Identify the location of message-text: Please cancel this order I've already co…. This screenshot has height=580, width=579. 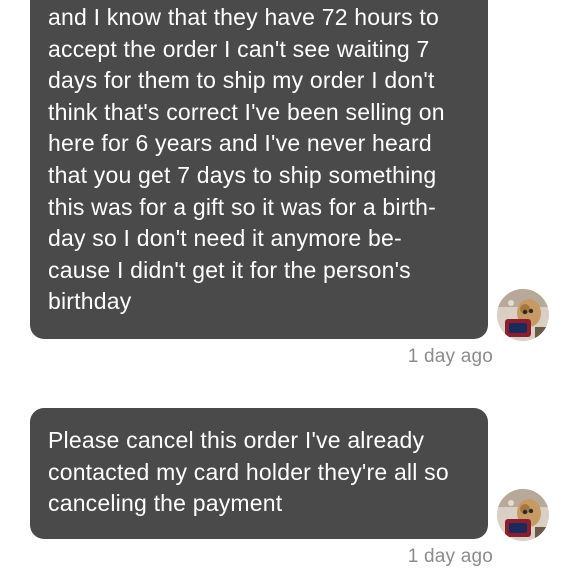
(248, 472).